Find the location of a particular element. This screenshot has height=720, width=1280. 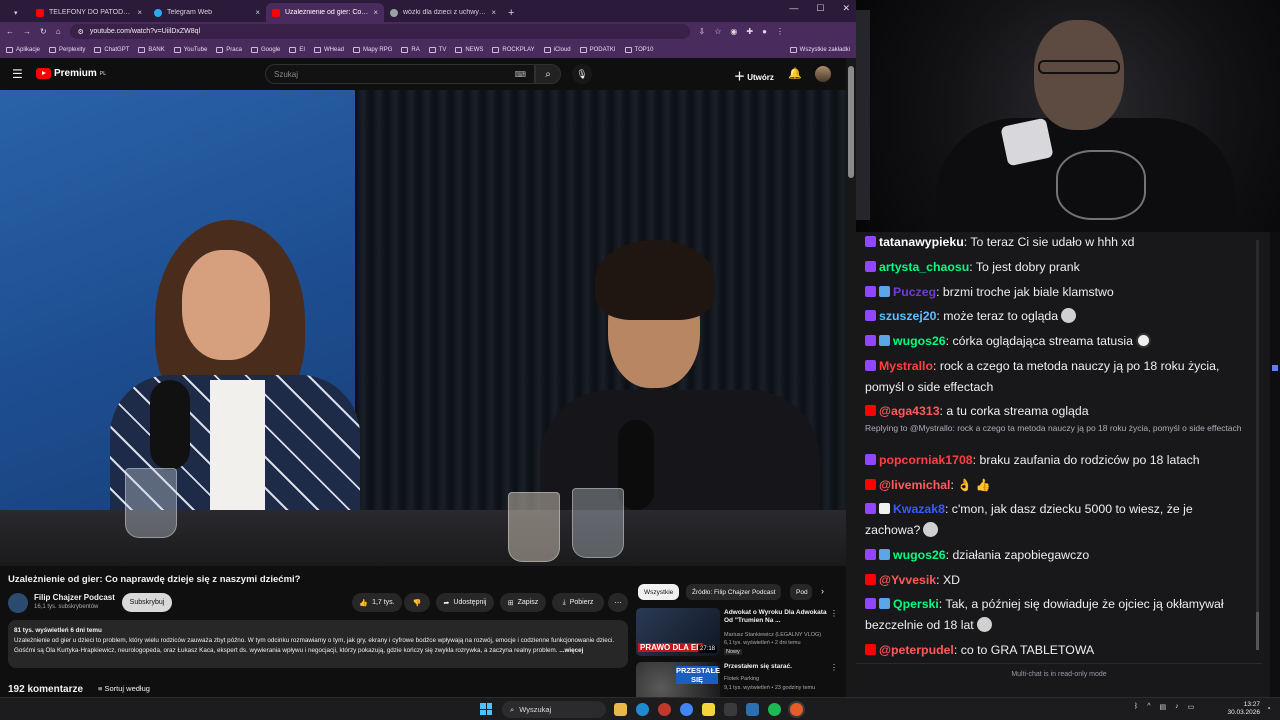

channel-avatar is located at coordinates (18, 603).